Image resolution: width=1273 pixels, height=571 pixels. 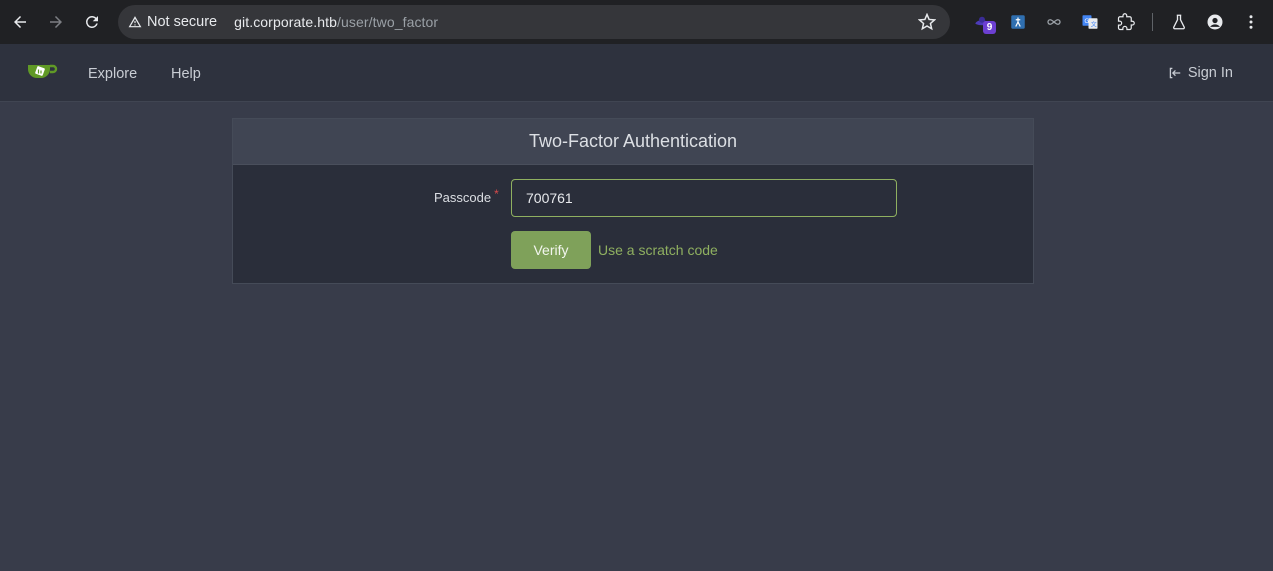 I want to click on gitea-logo-icon, so click(x=42, y=73).